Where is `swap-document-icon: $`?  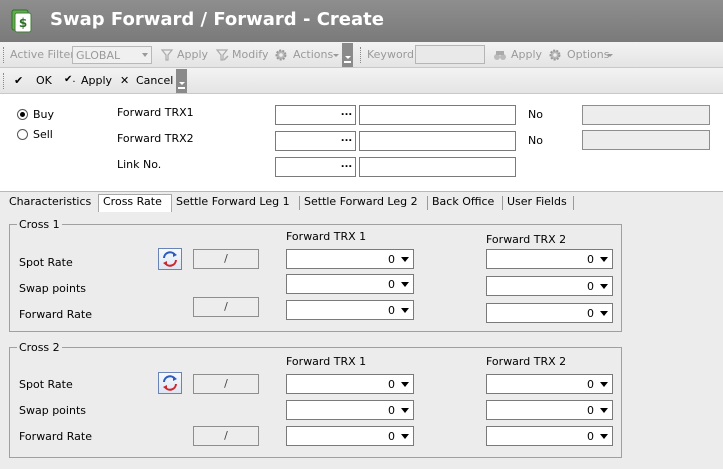 swap-document-icon: $ is located at coordinates (21, 21).